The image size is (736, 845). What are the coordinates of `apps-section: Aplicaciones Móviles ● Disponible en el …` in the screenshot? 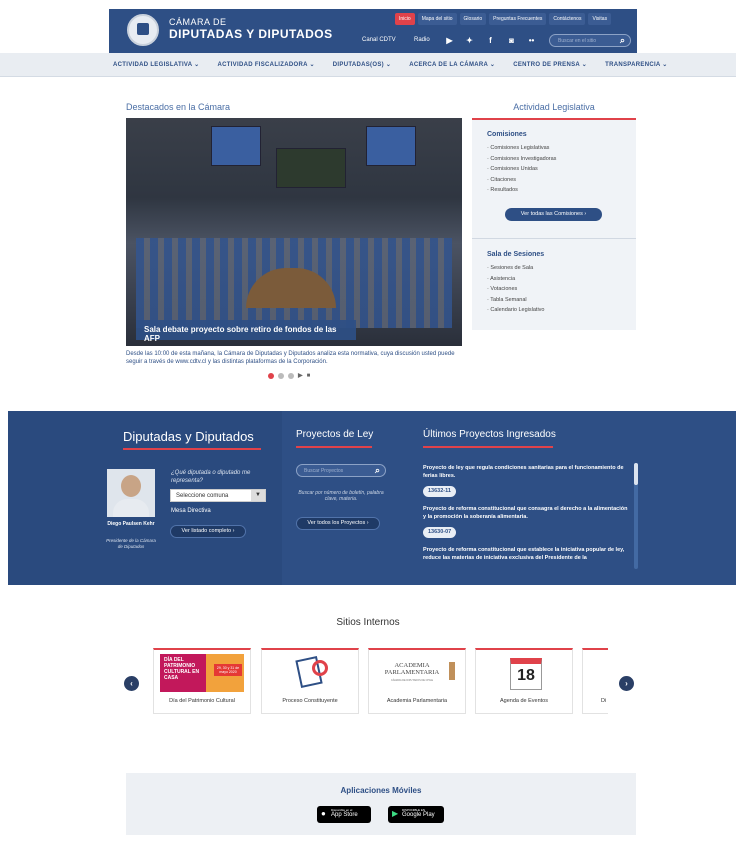 It's located at (381, 804).